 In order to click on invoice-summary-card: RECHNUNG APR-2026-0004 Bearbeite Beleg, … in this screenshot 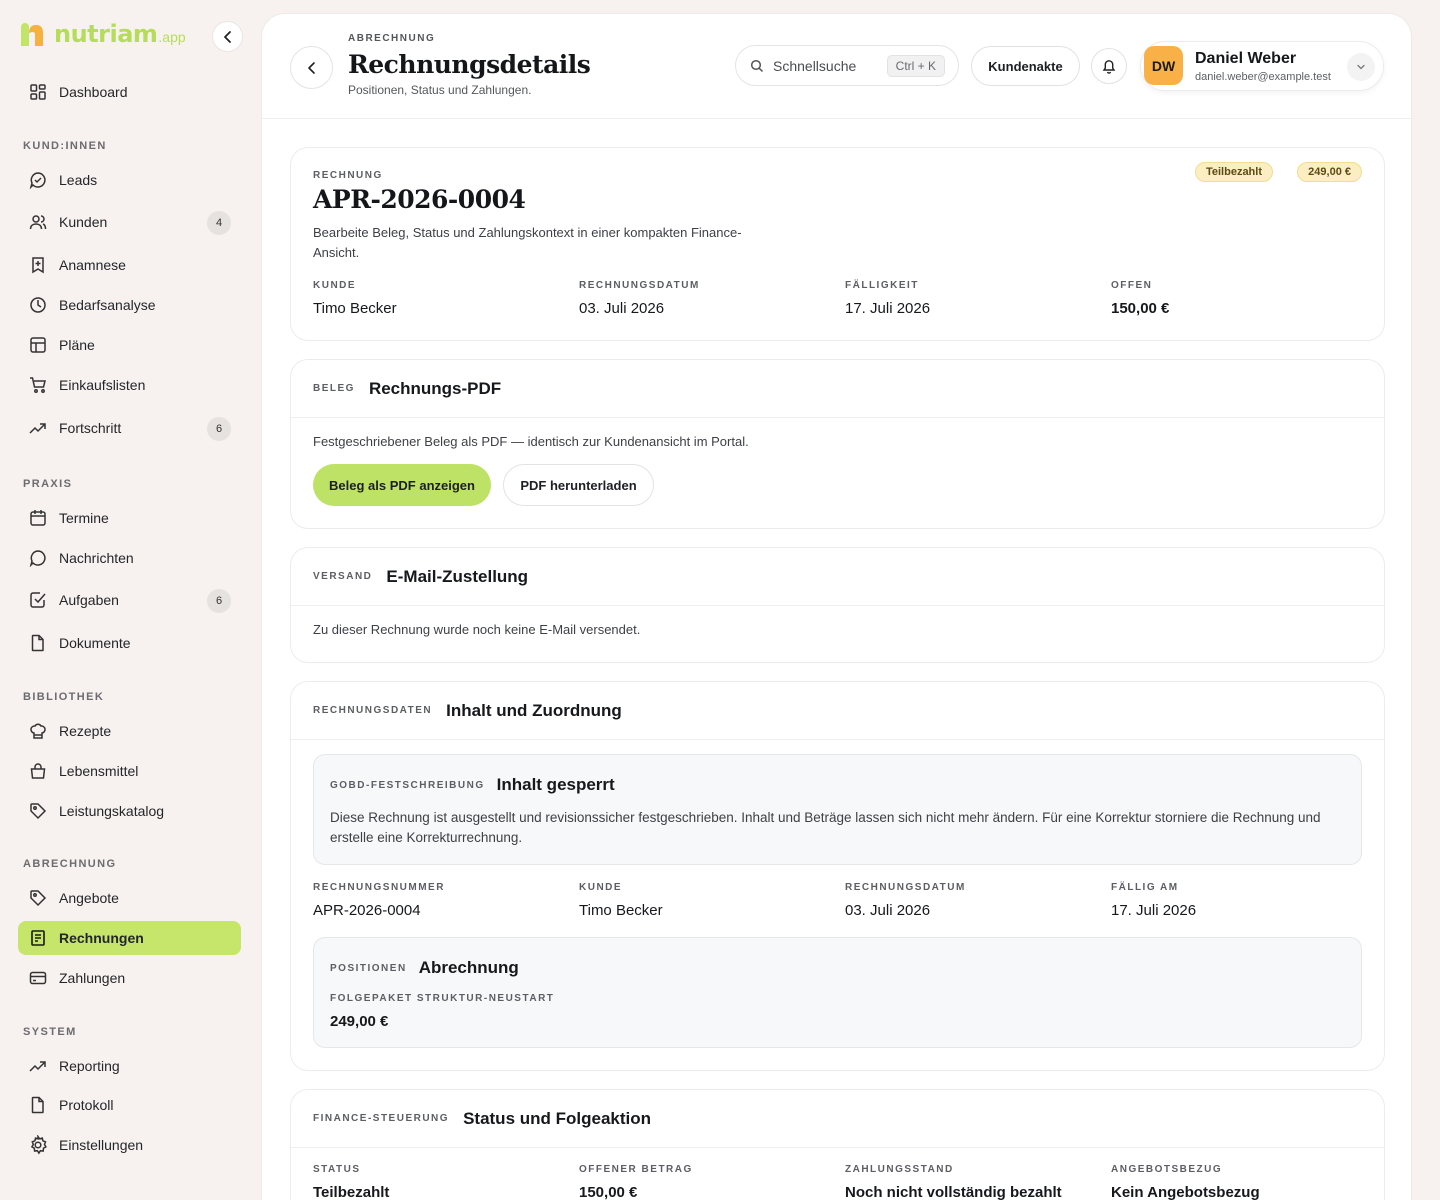, I will do `click(837, 244)`.